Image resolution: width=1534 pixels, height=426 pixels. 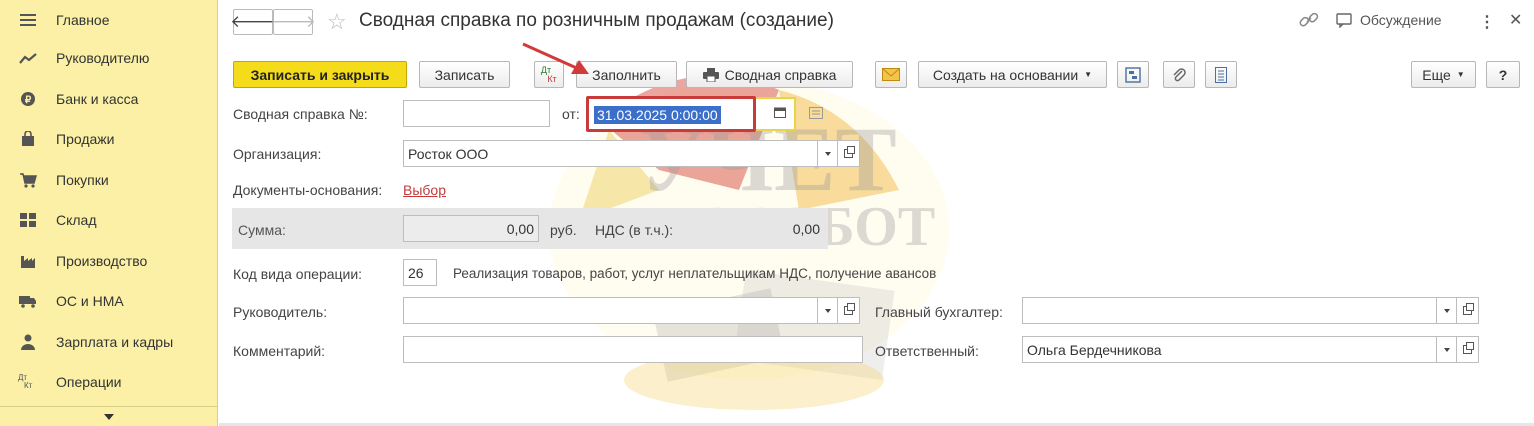 I want to click on save-and-close-button: Записать и закрыть, so click(x=320, y=74).